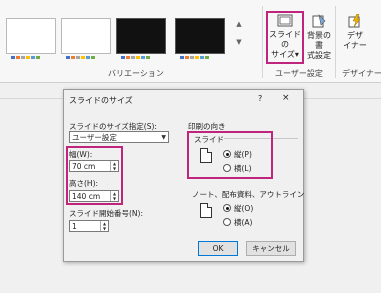 The width and height of the screenshot is (381, 293). What do you see at coordinates (243, 222) in the screenshot?
I see `notes-landscape-label: 横(A)` at bounding box center [243, 222].